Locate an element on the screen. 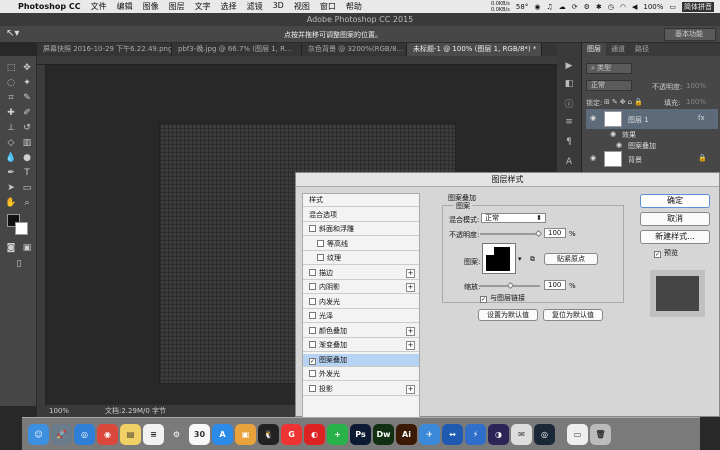 The image size is (720, 450). menu-item: 文件 is located at coordinates (99, 6).